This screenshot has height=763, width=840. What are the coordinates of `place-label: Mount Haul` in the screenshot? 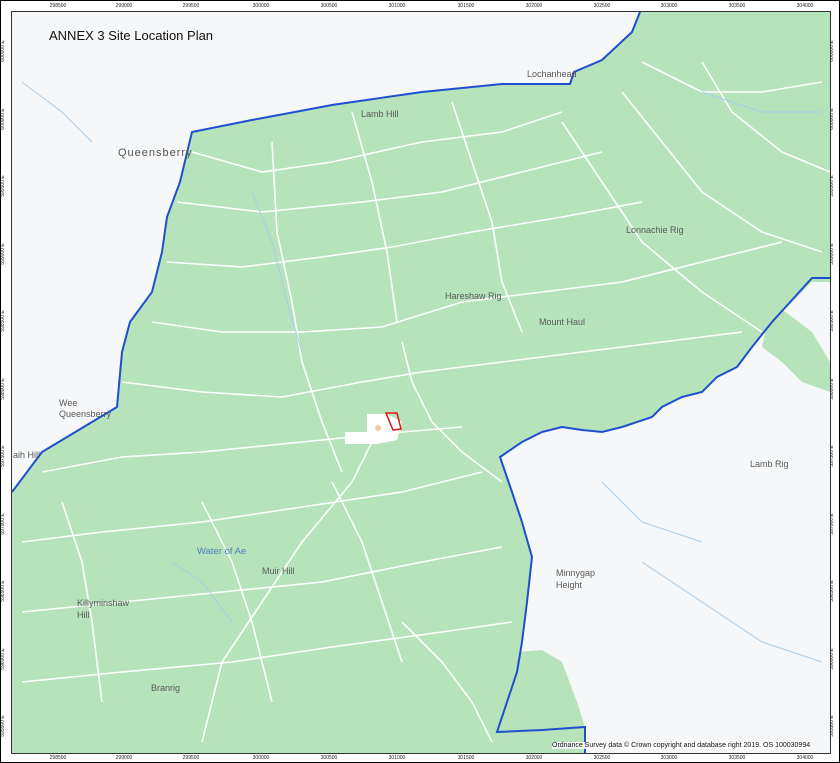 It's located at (562, 322).